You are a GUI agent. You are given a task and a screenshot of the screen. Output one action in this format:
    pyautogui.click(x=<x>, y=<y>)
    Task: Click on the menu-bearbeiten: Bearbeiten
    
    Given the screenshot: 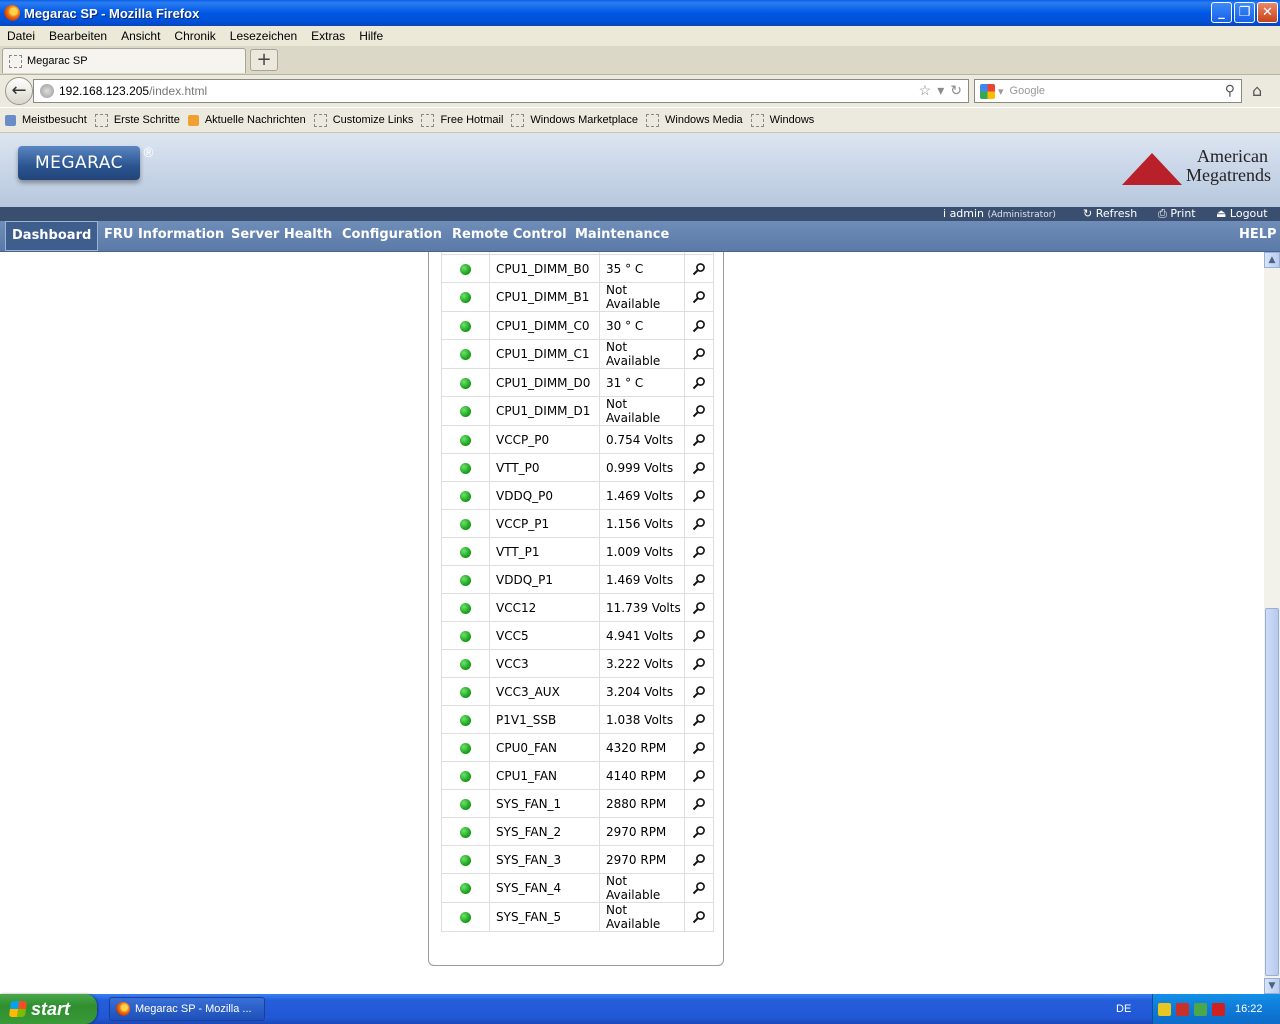 What is the action you would take?
    pyautogui.click(x=78, y=36)
    